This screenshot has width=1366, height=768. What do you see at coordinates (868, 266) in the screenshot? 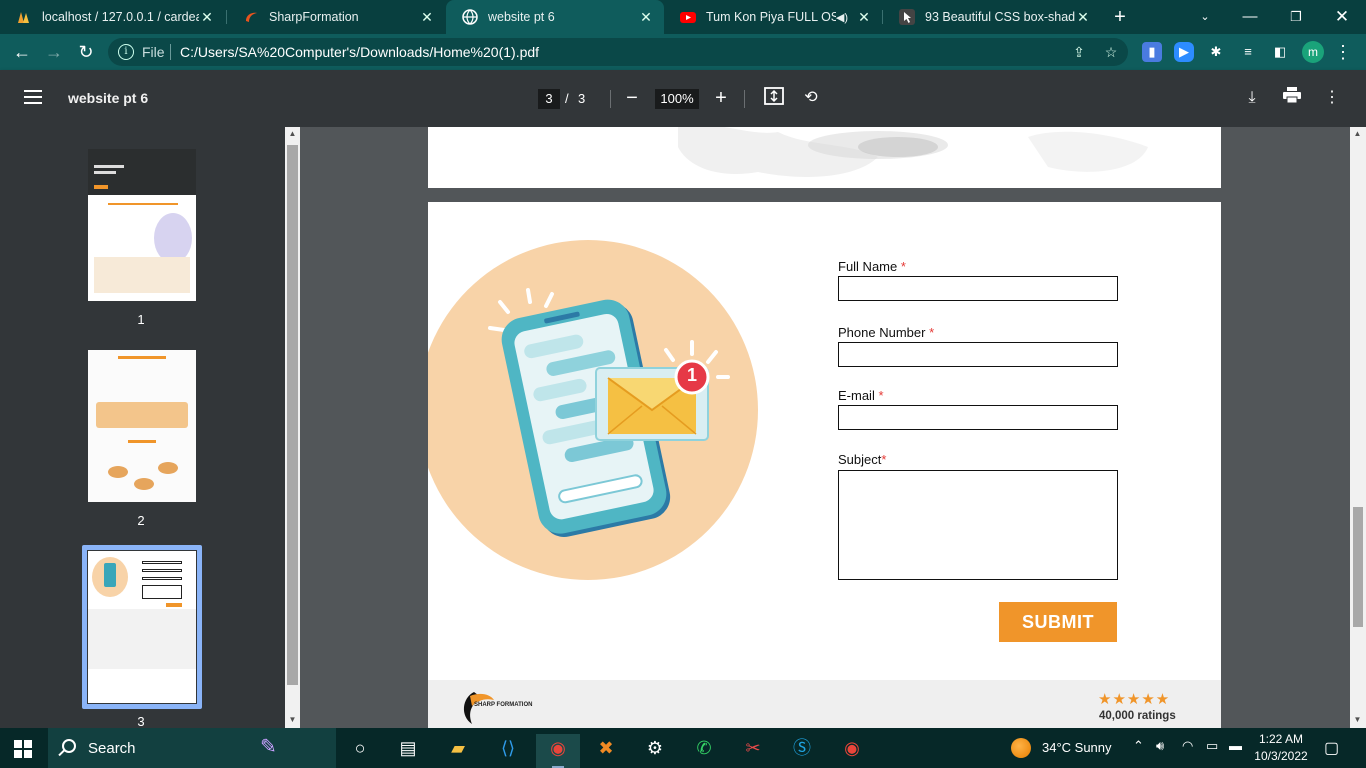
I see `full-name-label-text: Full Name` at bounding box center [868, 266].